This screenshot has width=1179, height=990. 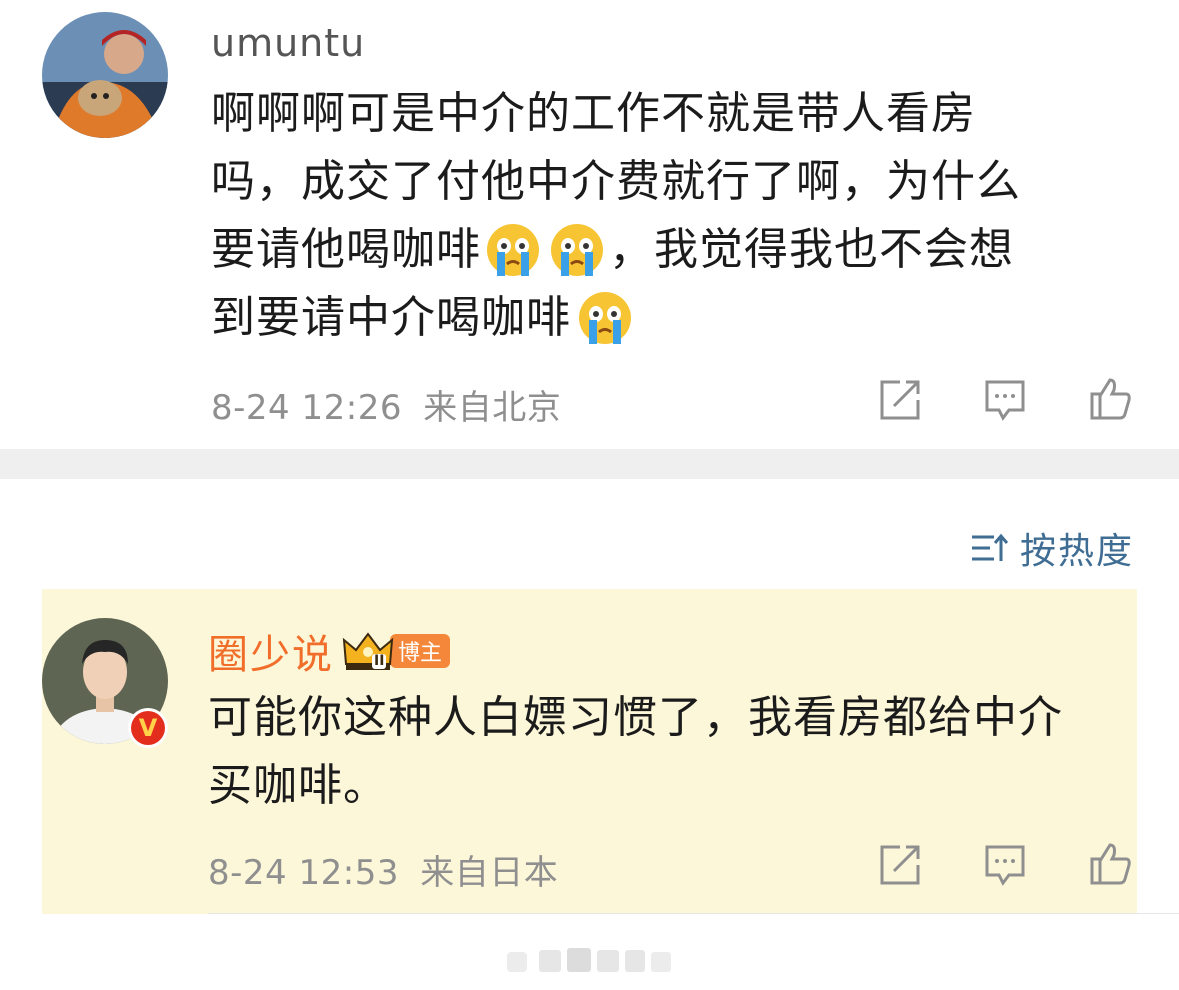 What do you see at coordinates (693, 913) in the screenshot?
I see `divider` at bounding box center [693, 913].